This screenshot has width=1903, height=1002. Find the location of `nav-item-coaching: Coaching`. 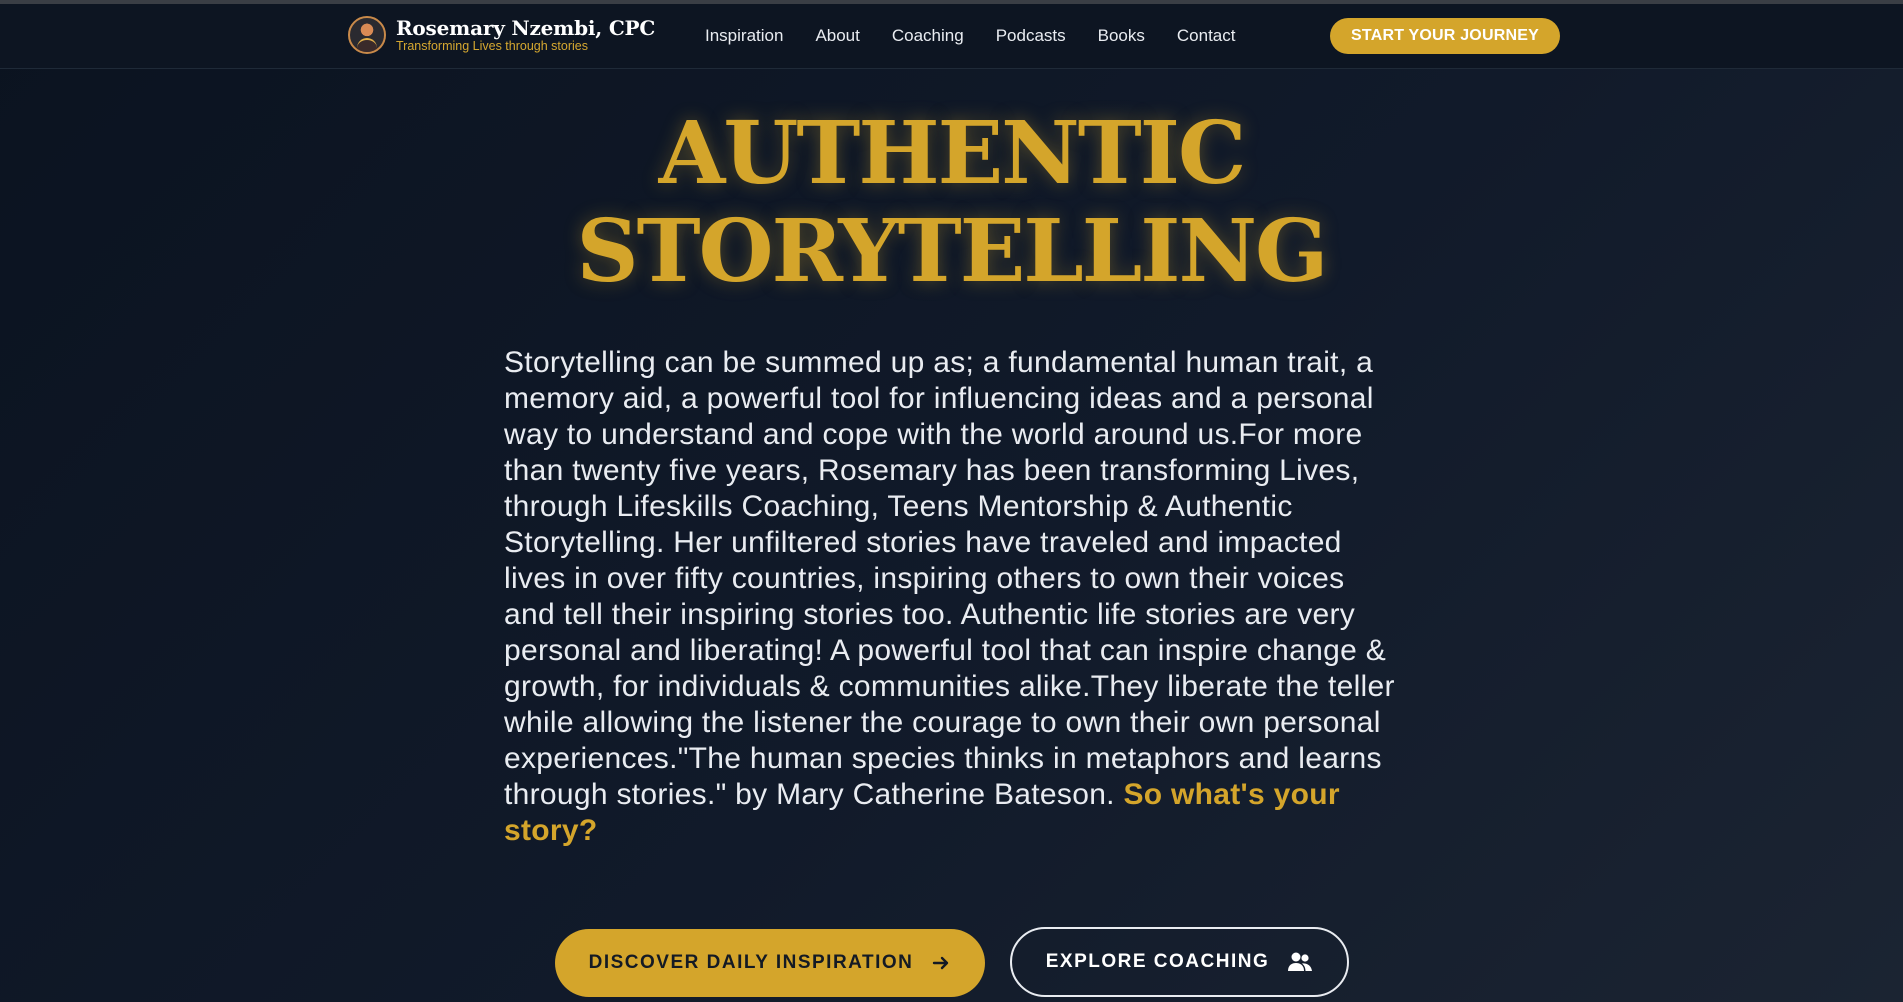

nav-item-coaching: Coaching is located at coordinates (928, 36).